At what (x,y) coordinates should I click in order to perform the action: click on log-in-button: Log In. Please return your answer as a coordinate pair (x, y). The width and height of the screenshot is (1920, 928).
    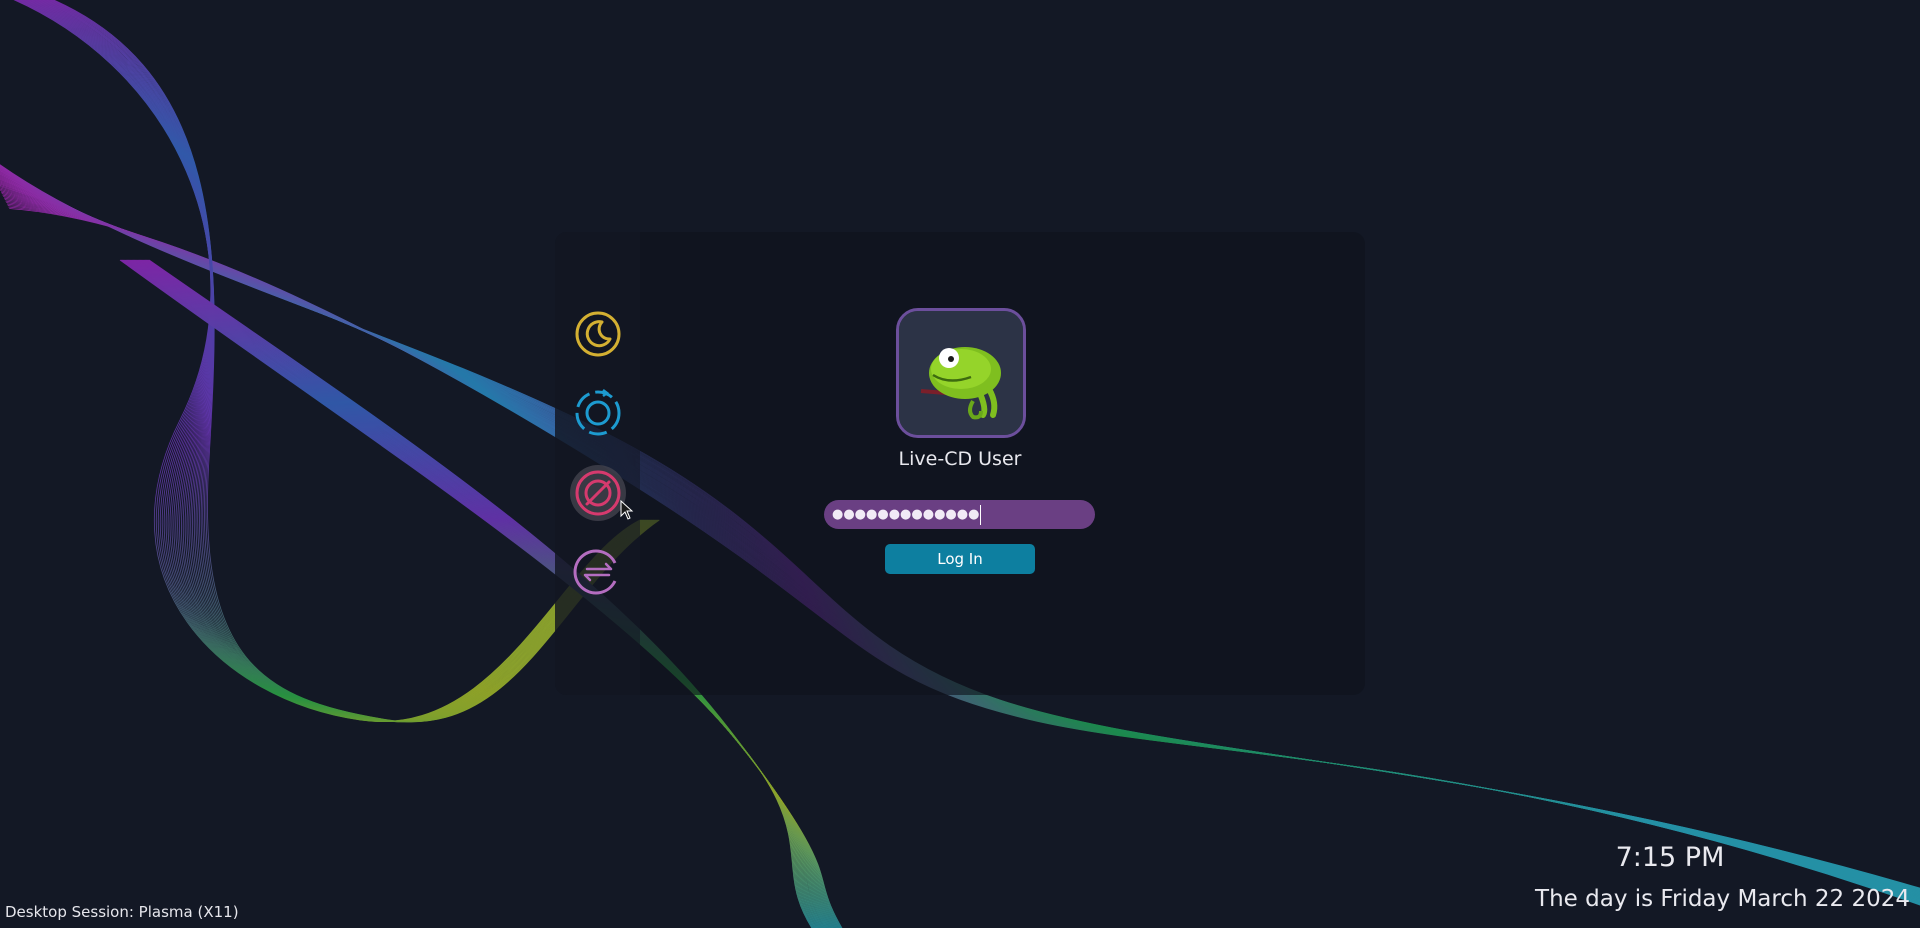
    Looking at the image, I should click on (960, 559).